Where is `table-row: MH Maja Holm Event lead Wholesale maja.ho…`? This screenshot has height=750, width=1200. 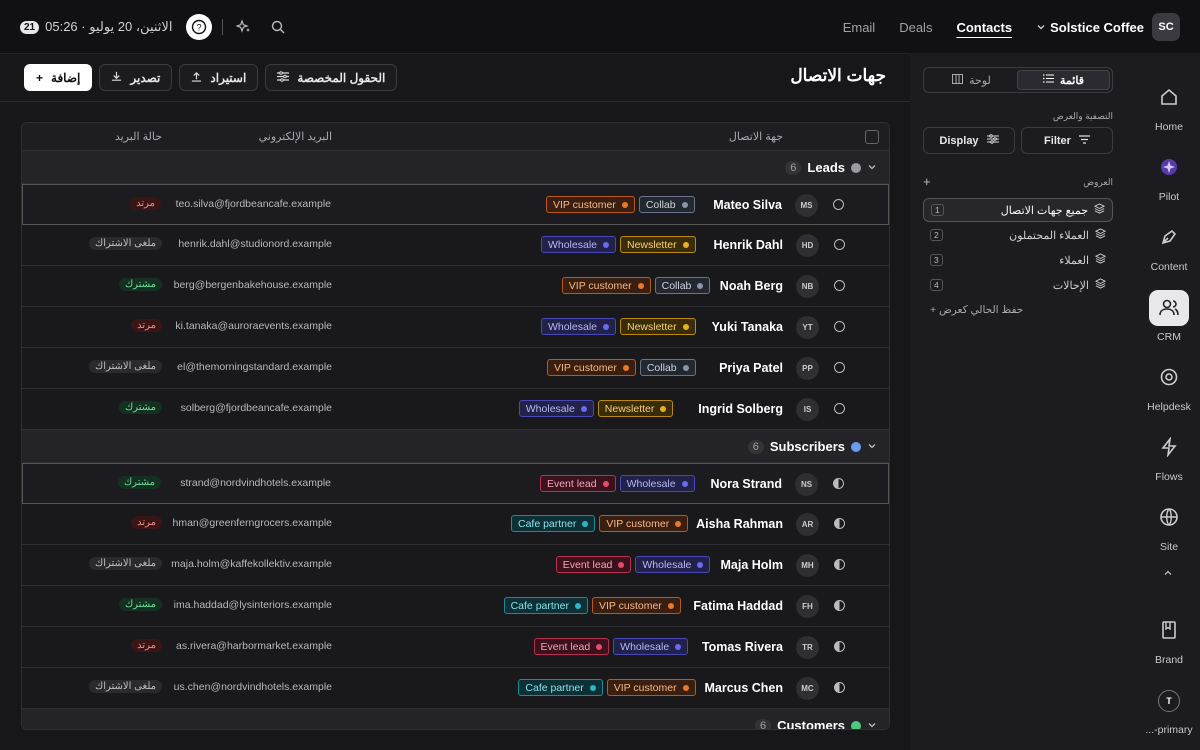
table-row: MH Maja Holm Event lead Wholesale maja.ho… is located at coordinates (455, 565).